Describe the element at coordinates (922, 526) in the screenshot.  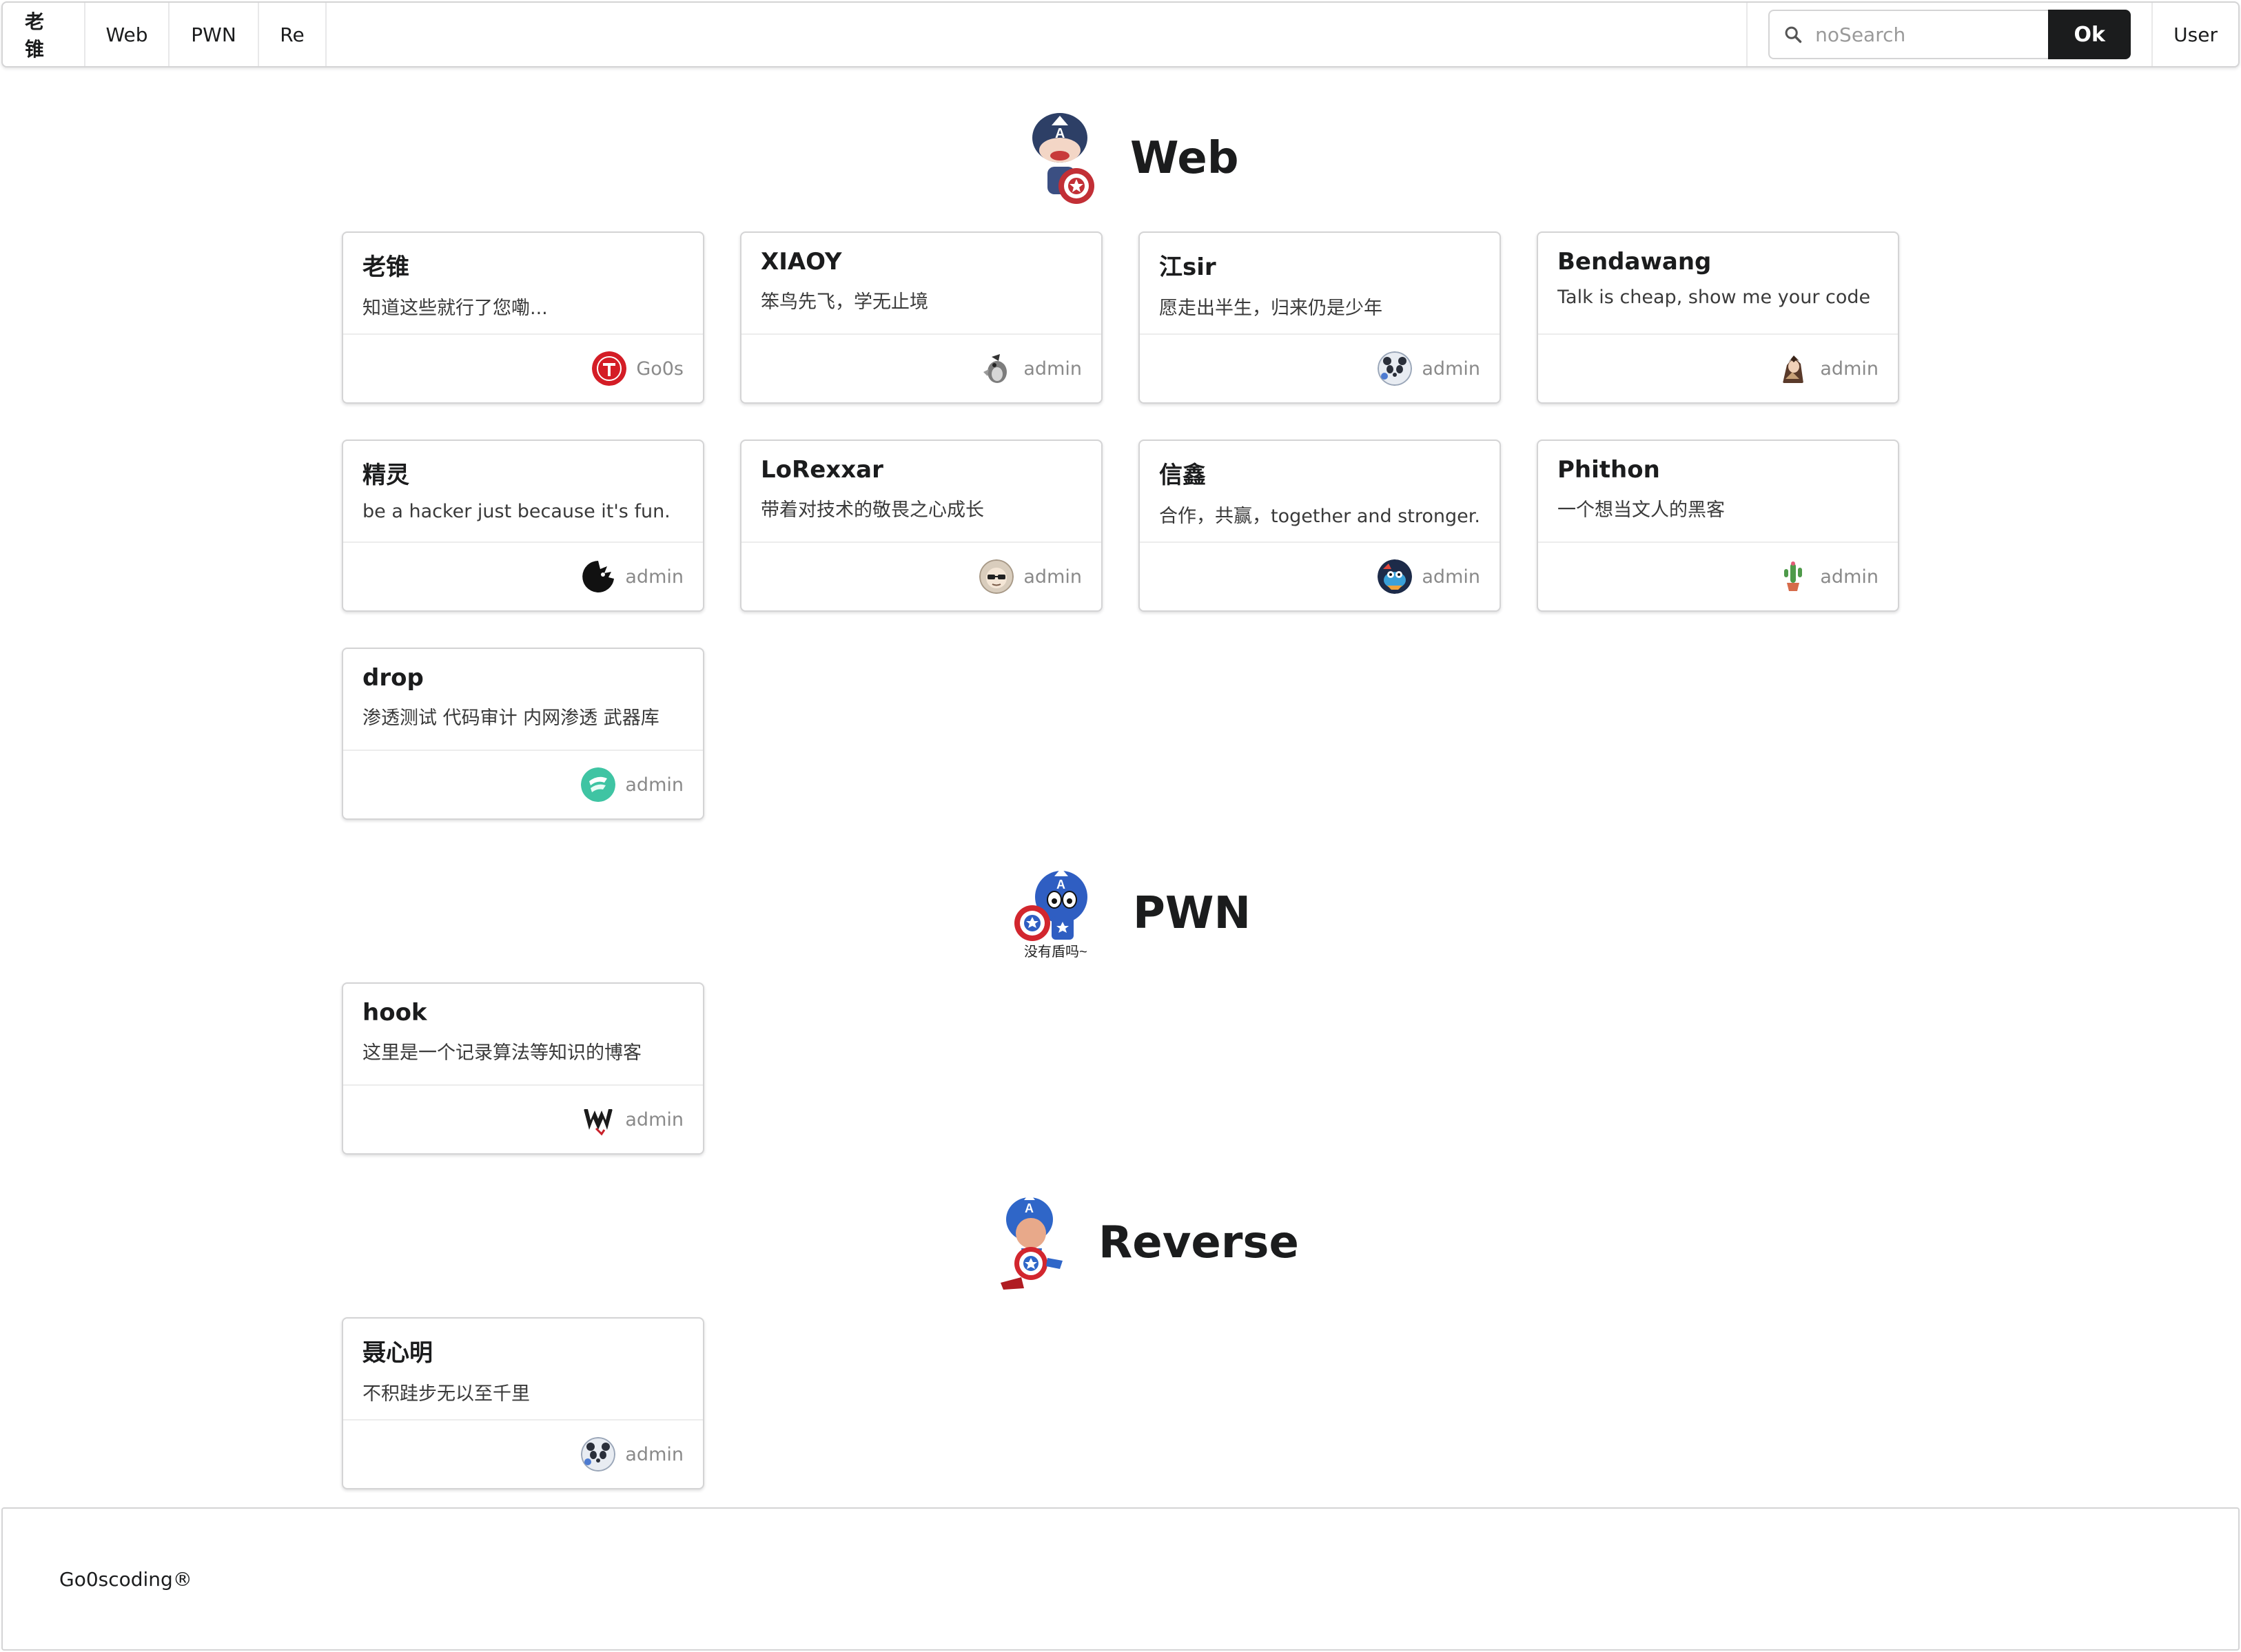
I see `blog-card: LoRexxar 带着对技术的敬畏之心成长 admin` at that location.